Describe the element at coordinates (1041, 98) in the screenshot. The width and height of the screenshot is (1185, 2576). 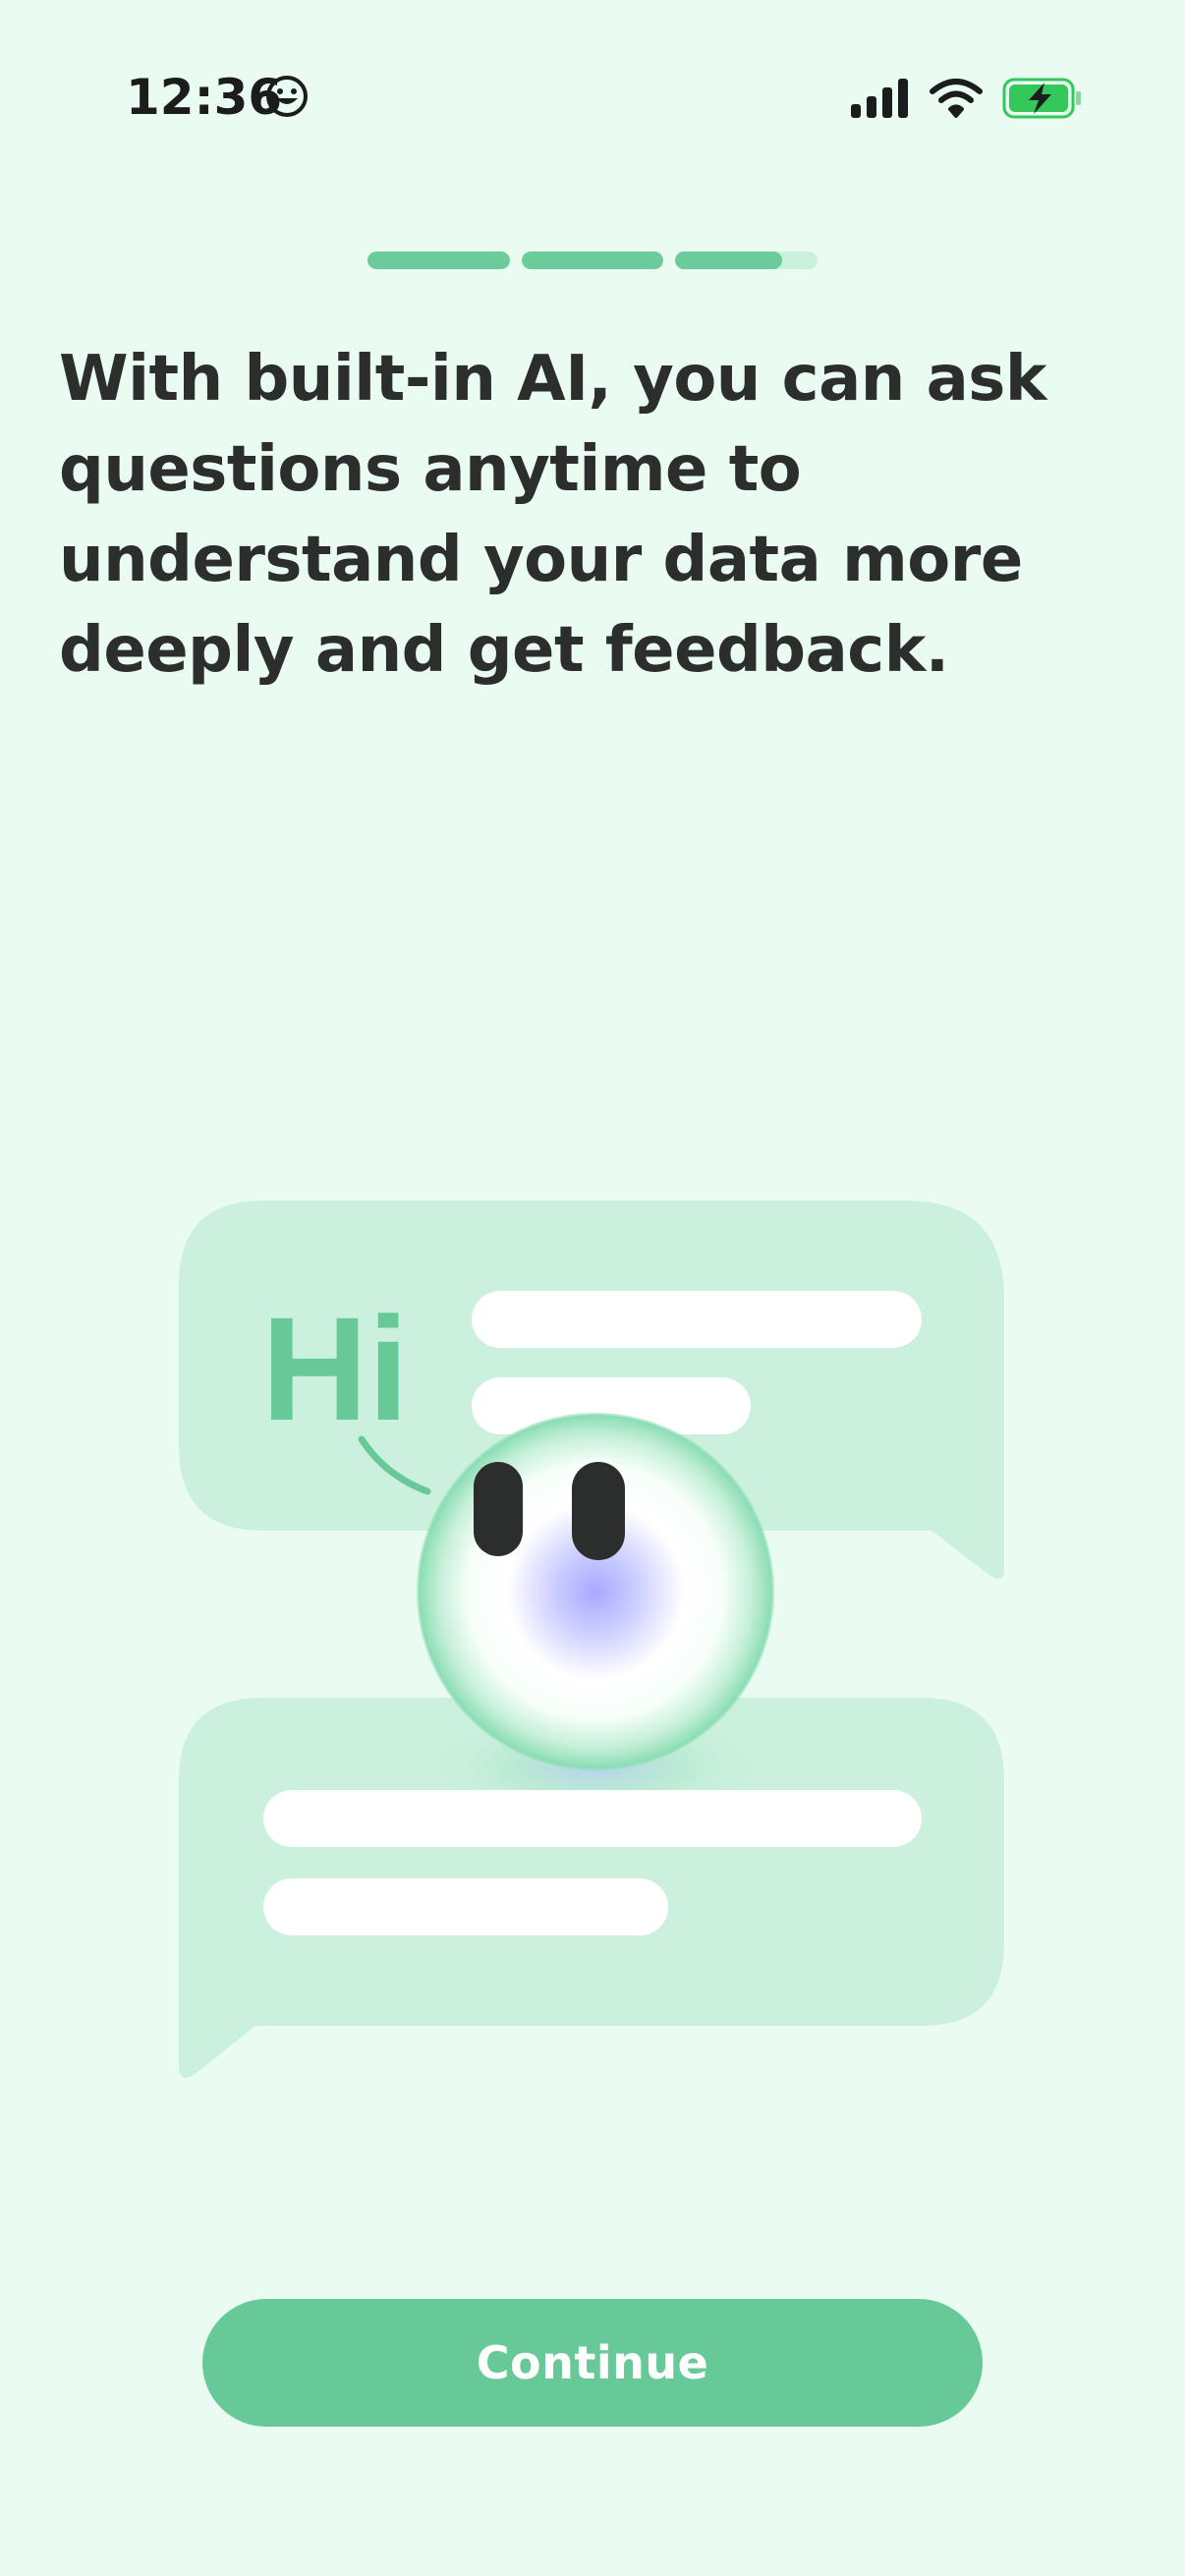
I see `battery-charging-icon` at that location.